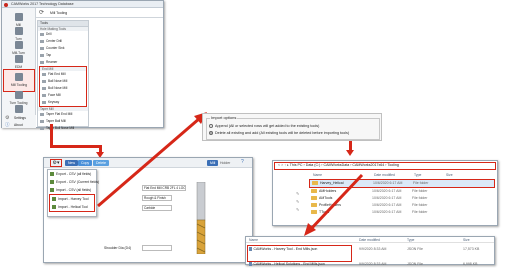 This screenshot has height=268, width=512. I want to click on field-input, so click(157, 248).